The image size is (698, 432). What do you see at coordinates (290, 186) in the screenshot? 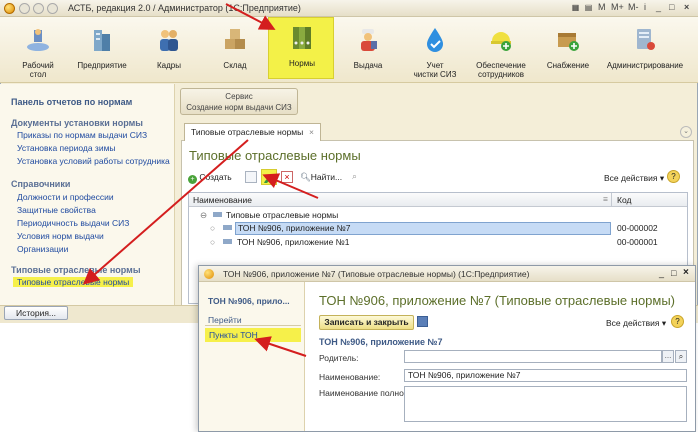
I see `arrow-to-edit-button` at bounding box center [290, 186].